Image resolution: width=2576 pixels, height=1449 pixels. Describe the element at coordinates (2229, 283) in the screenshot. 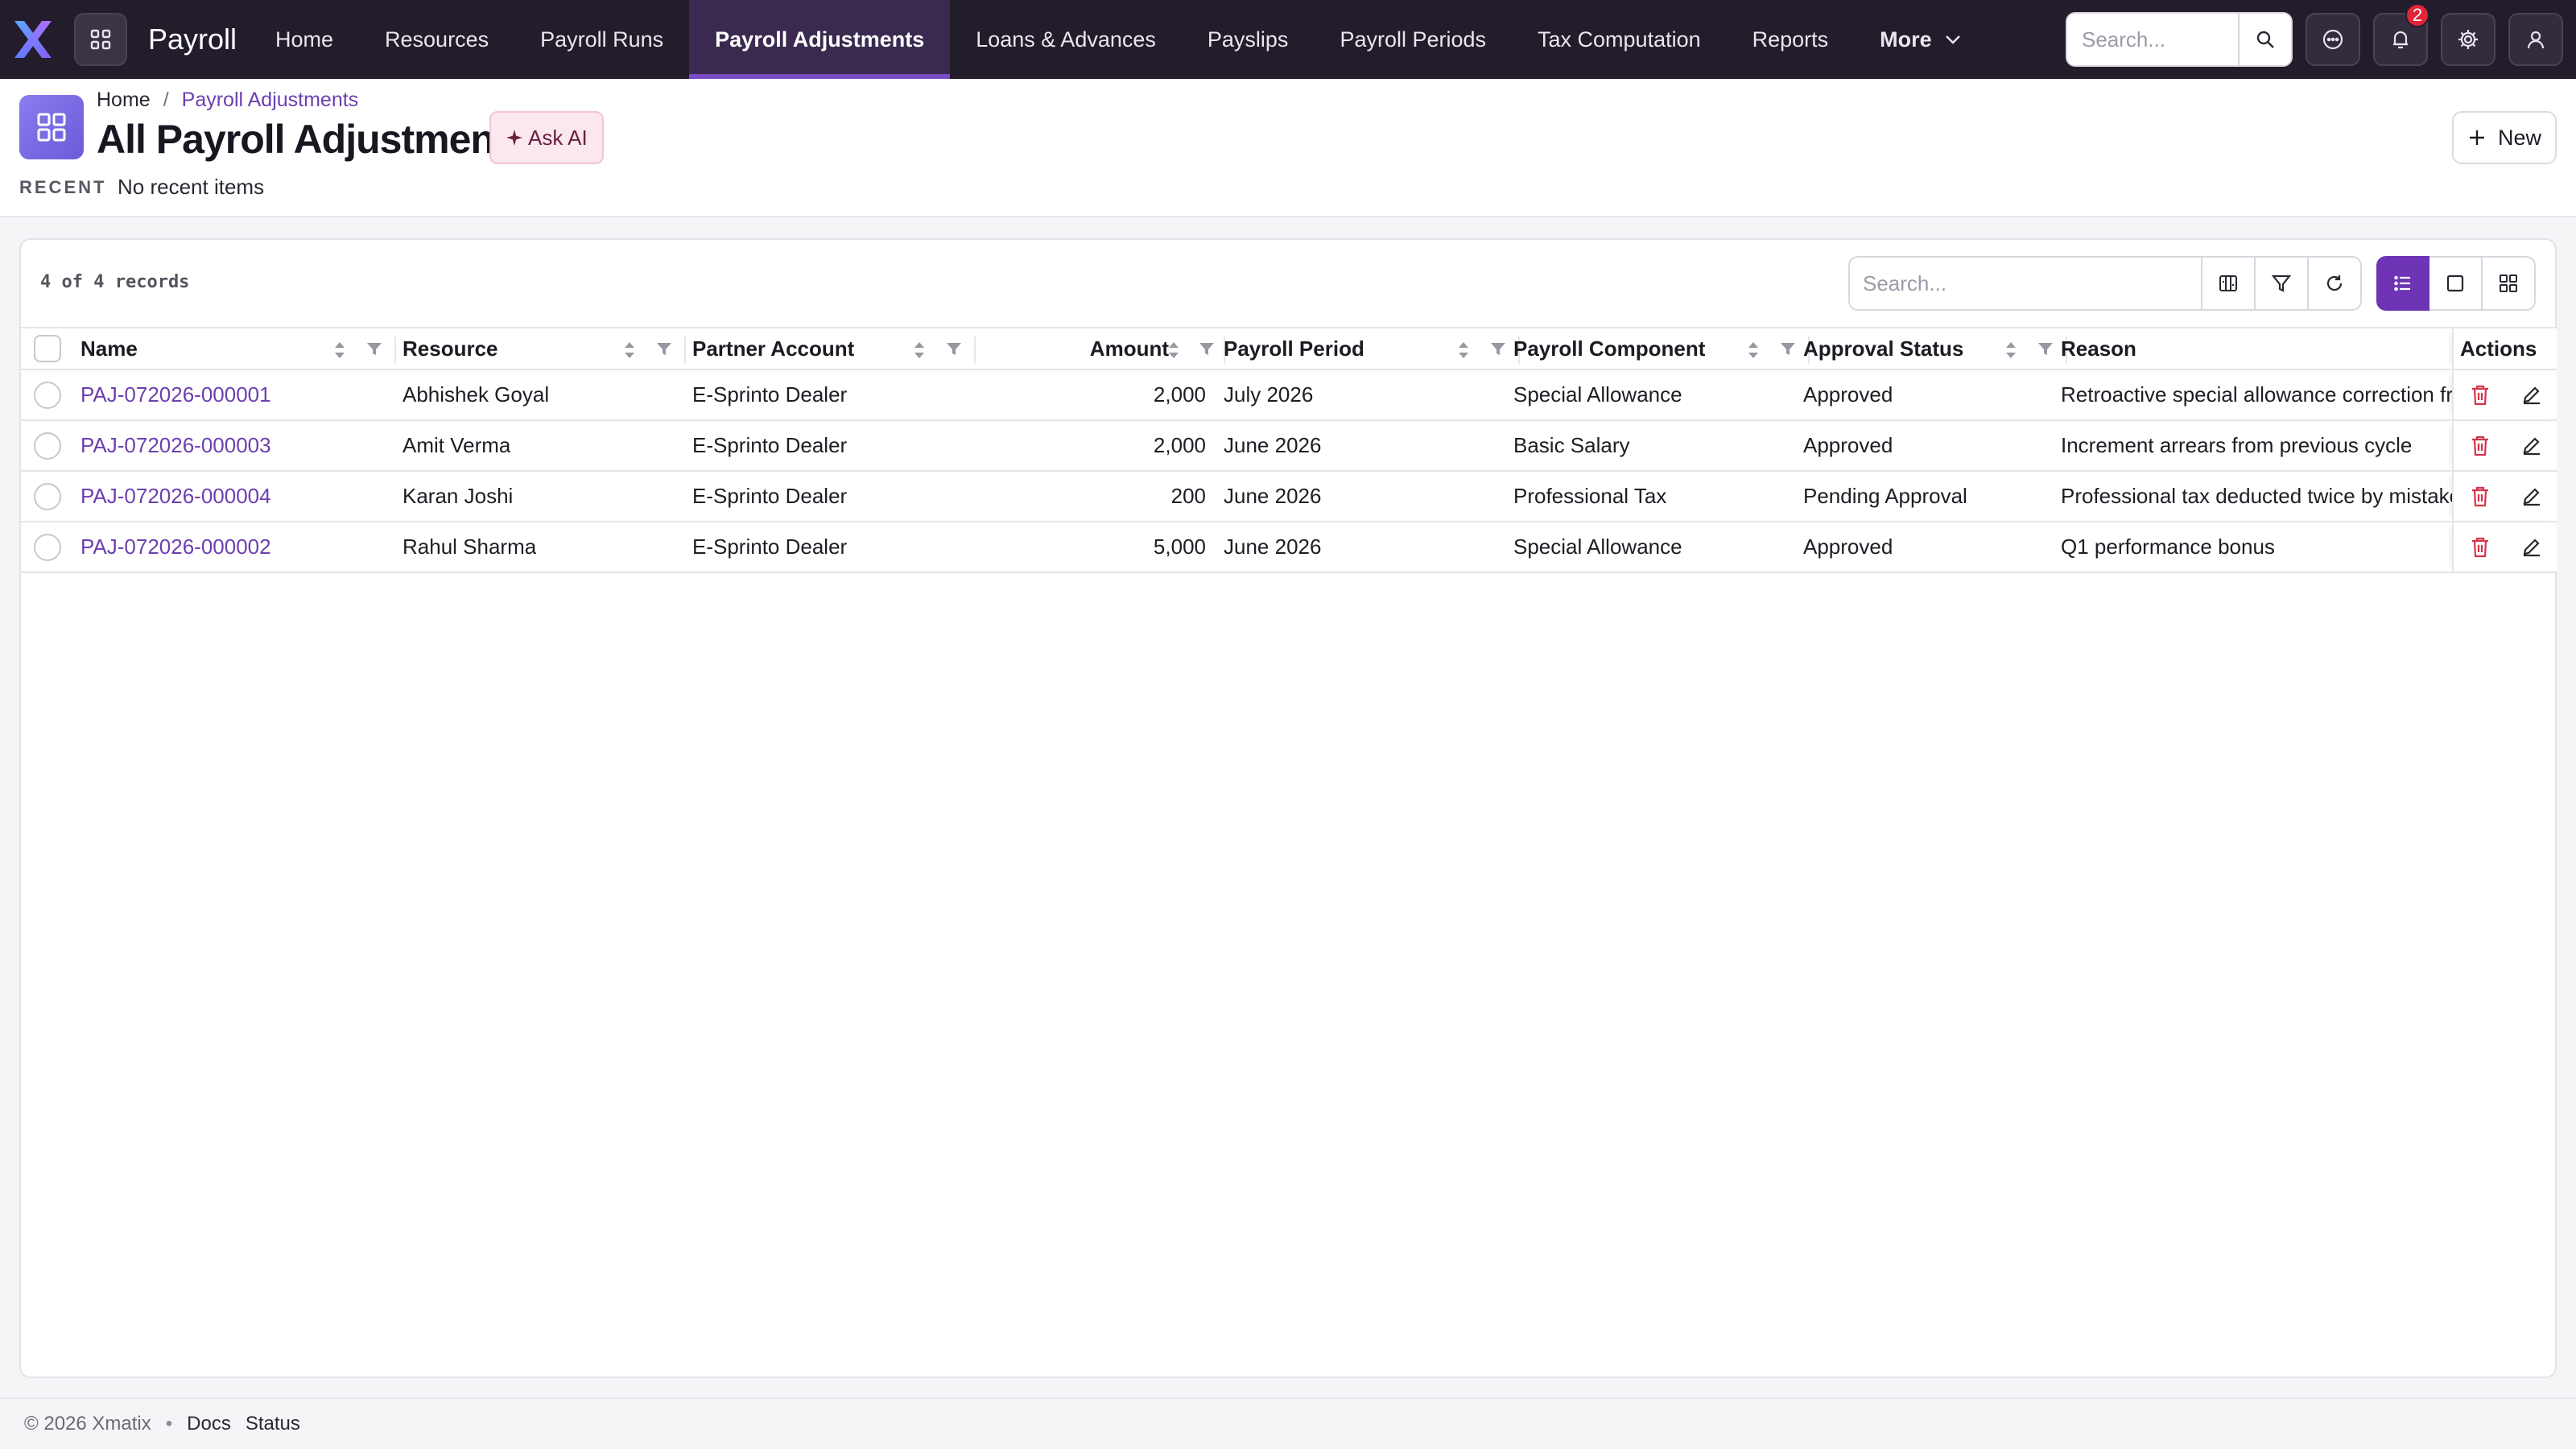

I see `columns-button` at that location.